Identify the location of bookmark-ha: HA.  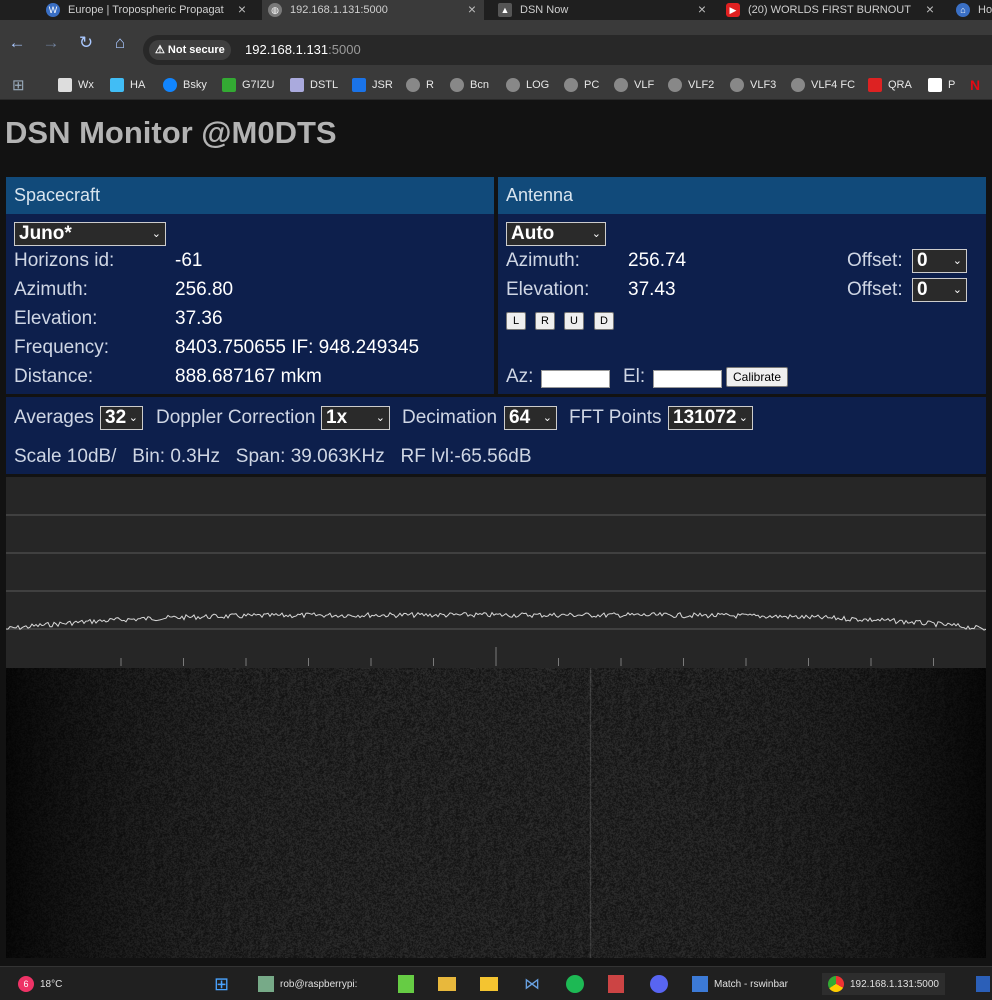
(127, 85).